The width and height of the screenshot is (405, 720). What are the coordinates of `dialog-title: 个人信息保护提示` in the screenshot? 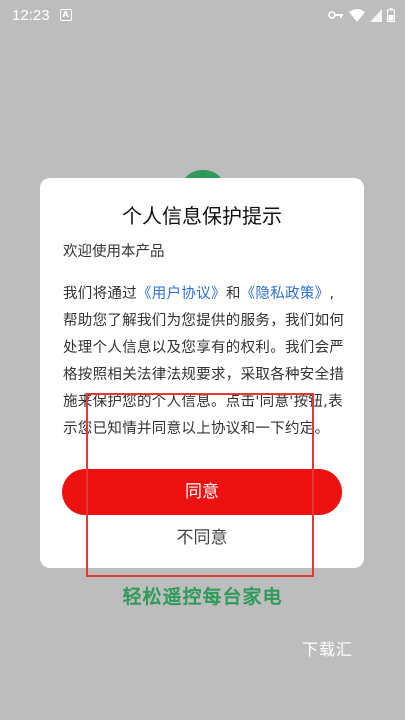 It's located at (202, 216).